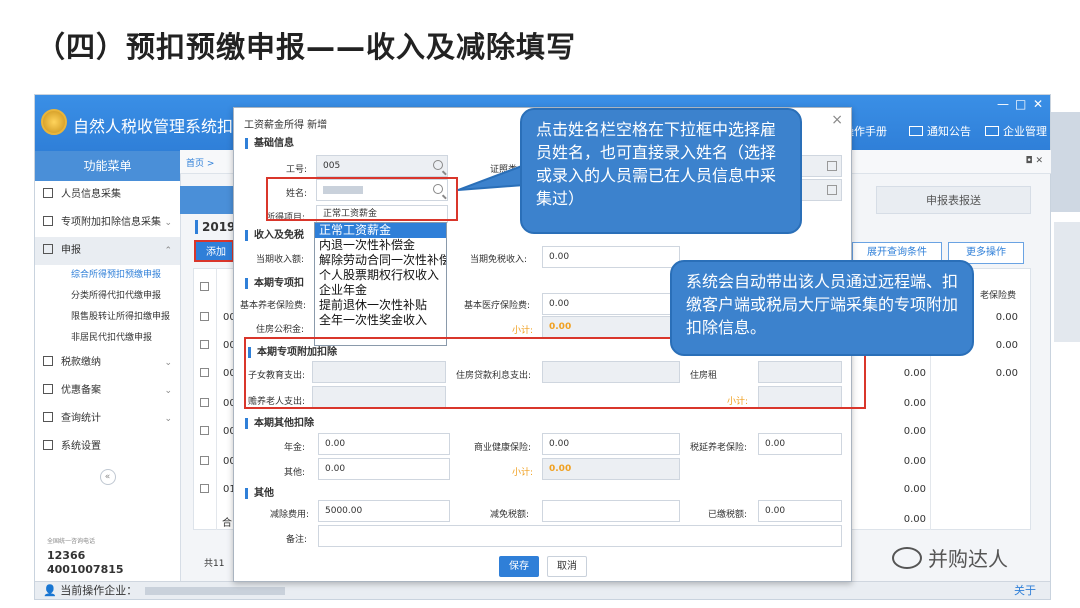  What do you see at coordinates (1016, 131) in the screenshot?
I see `enterprise-link: 企业管理` at bounding box center [1016, 131].